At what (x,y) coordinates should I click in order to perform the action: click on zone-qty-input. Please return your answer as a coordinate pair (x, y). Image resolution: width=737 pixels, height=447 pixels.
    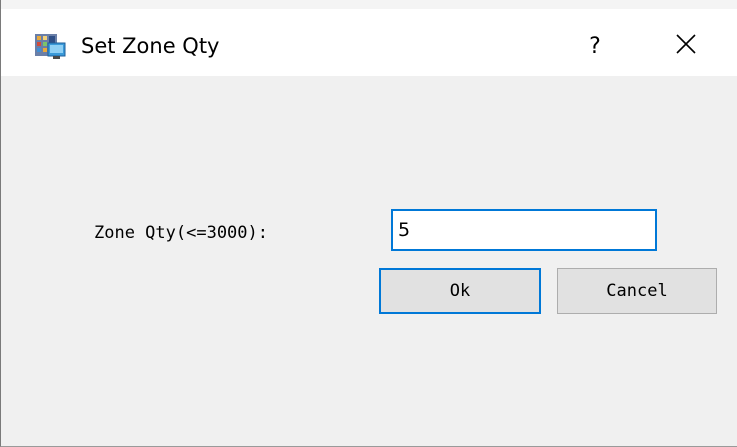
    Looking at the image, I should click on (524, 230).